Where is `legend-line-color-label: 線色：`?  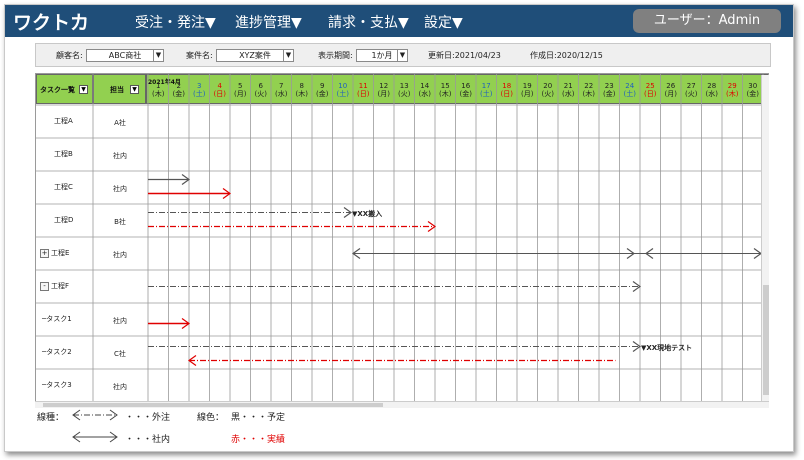 legend-line-color-label: 線色： is located at coordinates (211, 418).